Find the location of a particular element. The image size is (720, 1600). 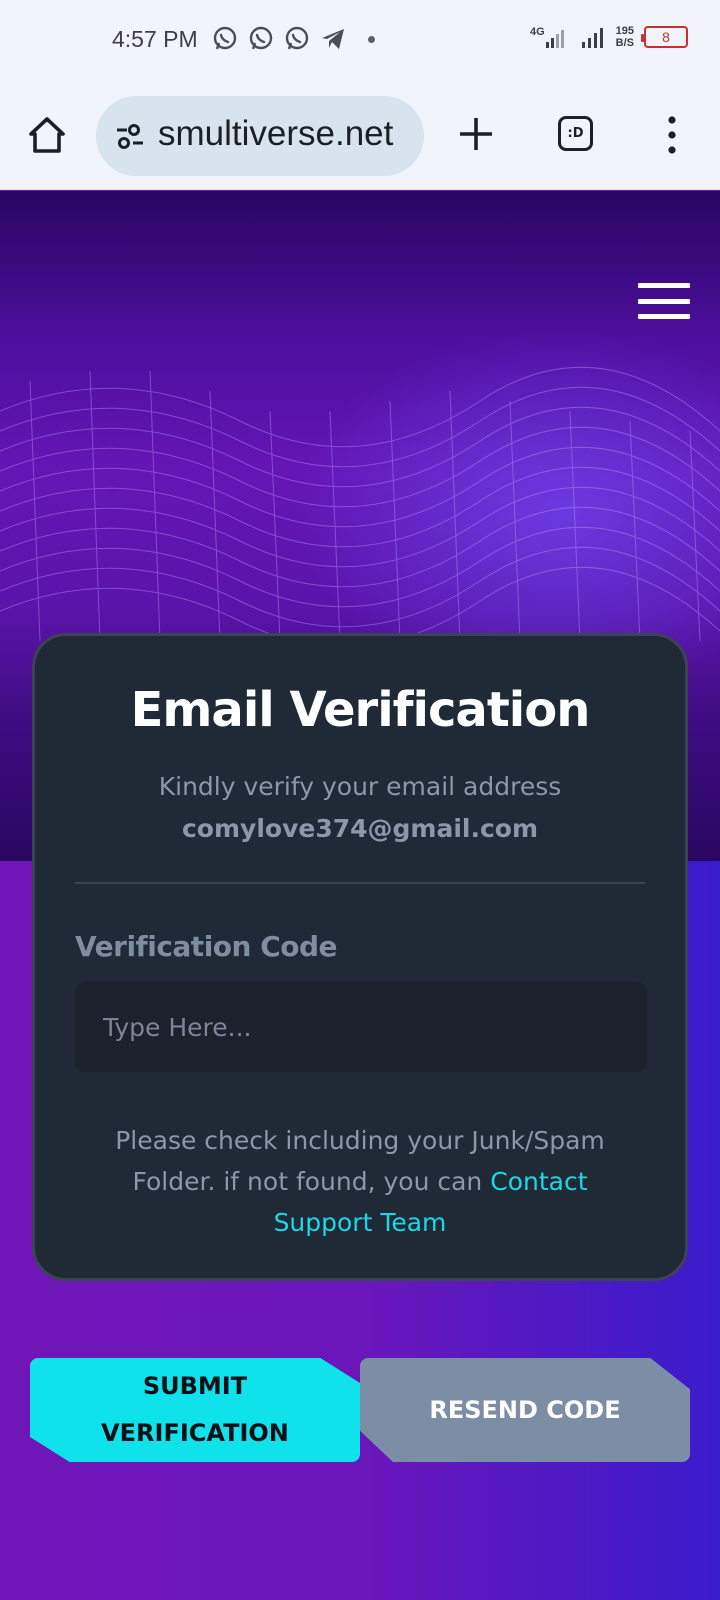

resend-code-button: RESEND CODE is located at coordinates (525, 1410).